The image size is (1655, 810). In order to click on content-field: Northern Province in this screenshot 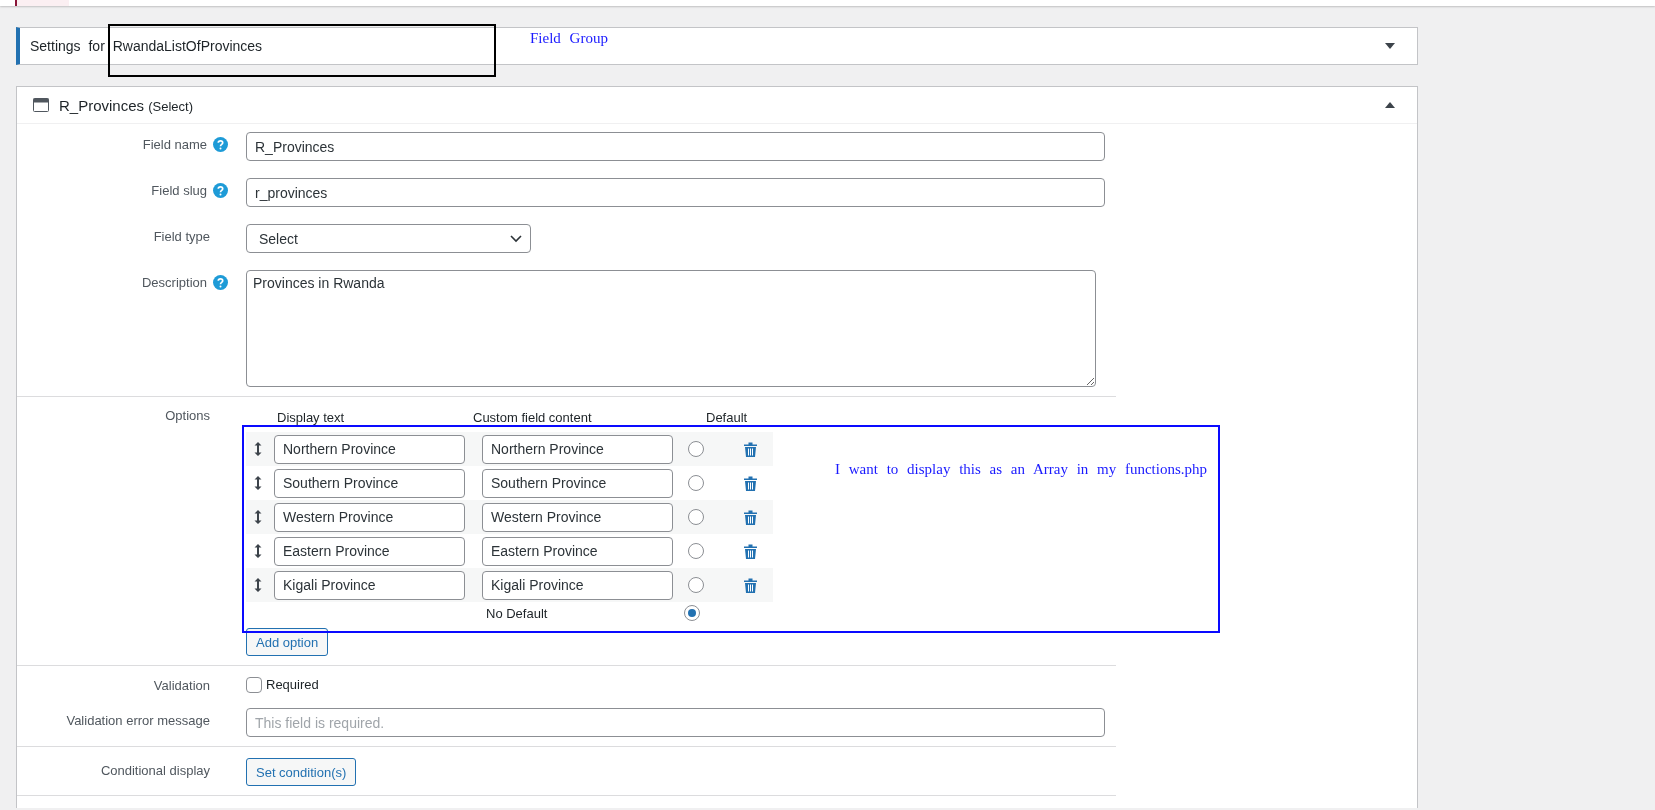, I will do `click(577, 449)`.